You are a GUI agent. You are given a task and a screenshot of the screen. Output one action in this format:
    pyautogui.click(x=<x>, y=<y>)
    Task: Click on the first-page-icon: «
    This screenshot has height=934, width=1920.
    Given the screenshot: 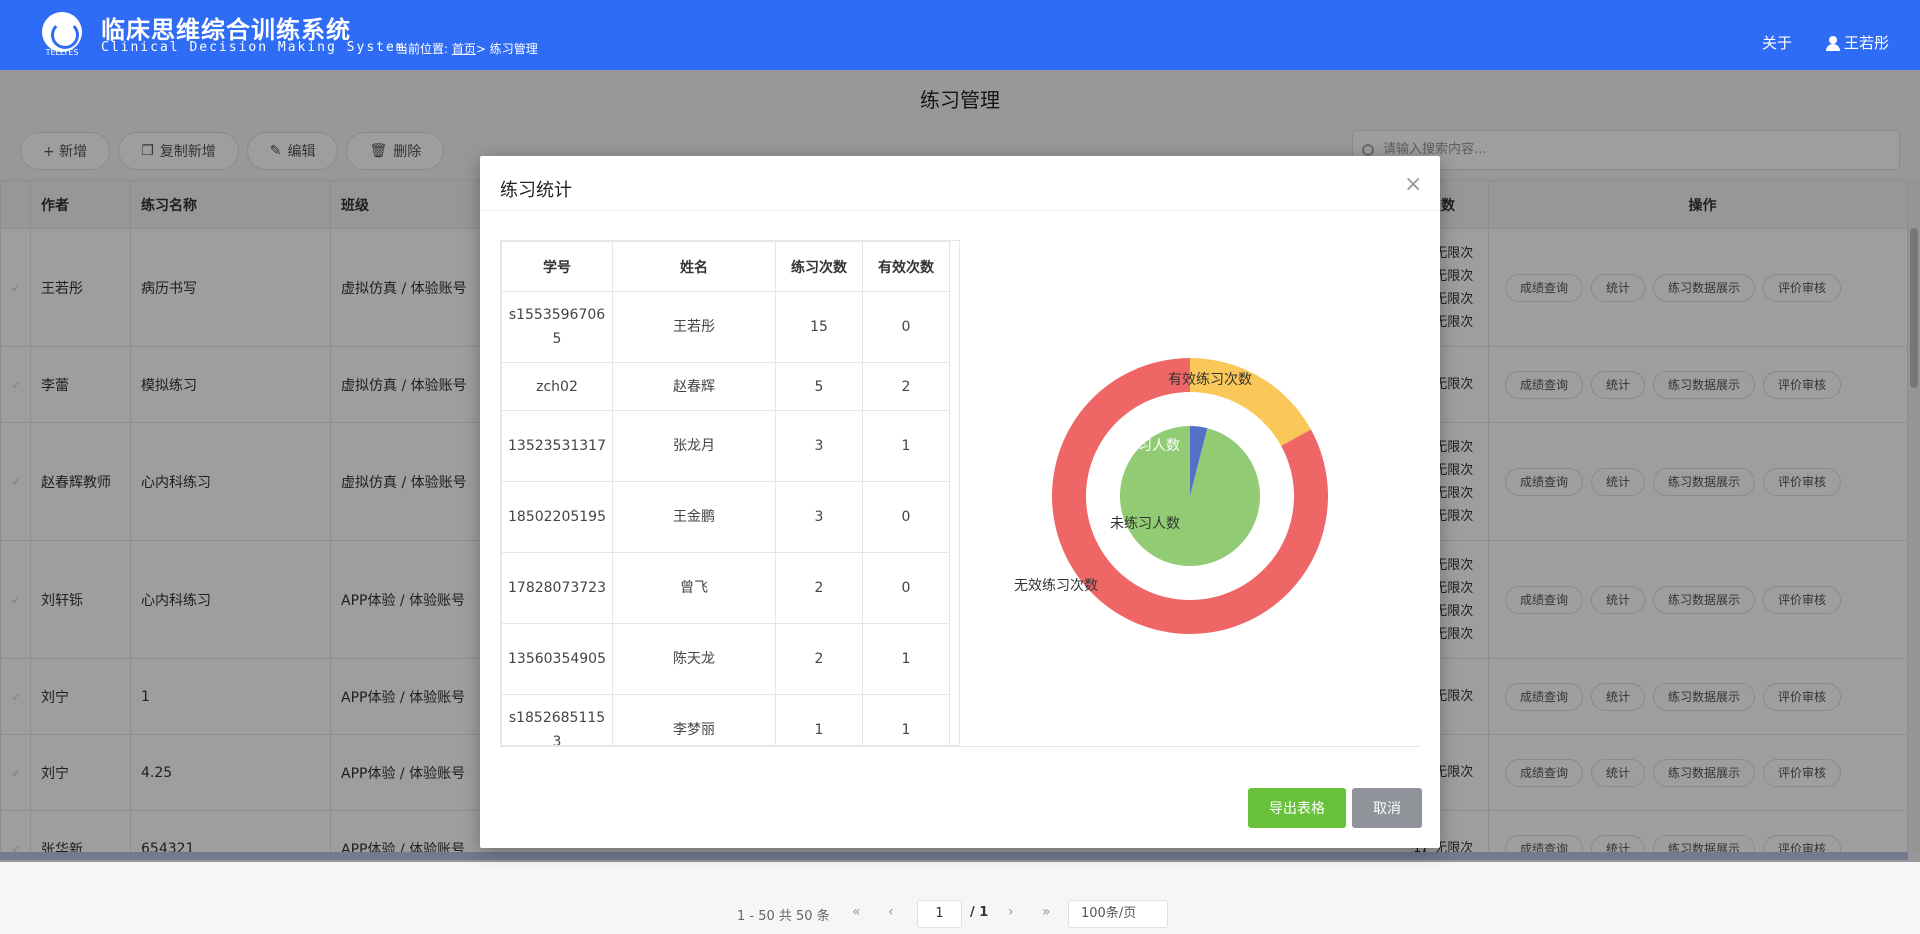 What is the action you would take?
    pyautogui.click(x=856, y=912)
    